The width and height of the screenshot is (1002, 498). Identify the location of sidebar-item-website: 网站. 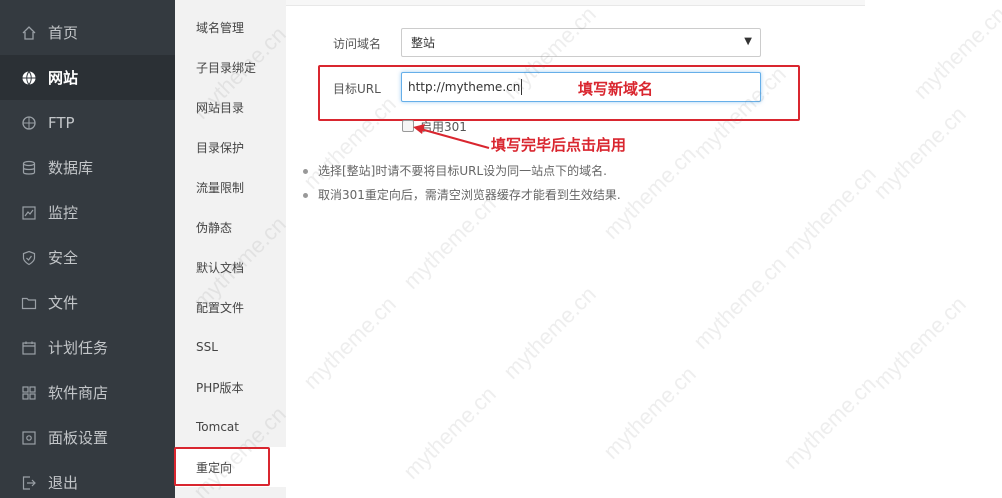
(87, 77).